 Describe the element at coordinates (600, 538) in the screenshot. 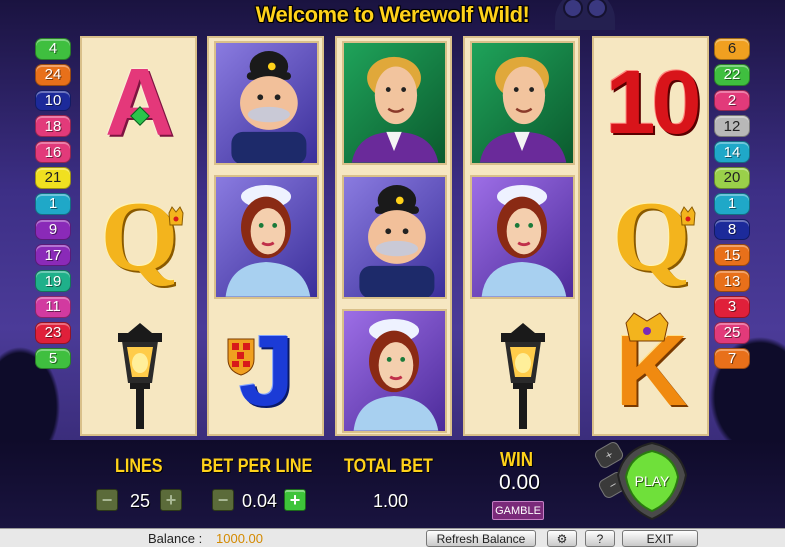

I see `help-button: ?` at that location.